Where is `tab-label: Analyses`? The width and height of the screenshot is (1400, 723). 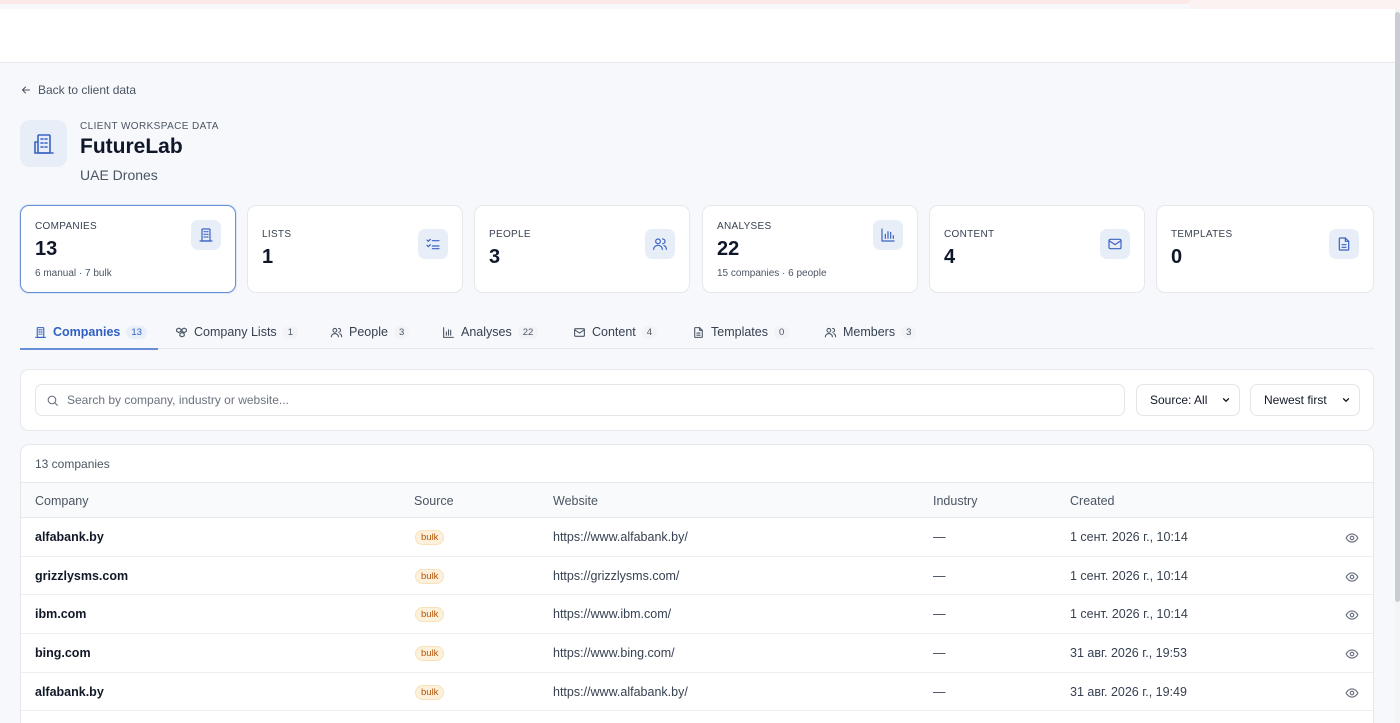
tab-label: Analyses is located at coordinates (486, 332).